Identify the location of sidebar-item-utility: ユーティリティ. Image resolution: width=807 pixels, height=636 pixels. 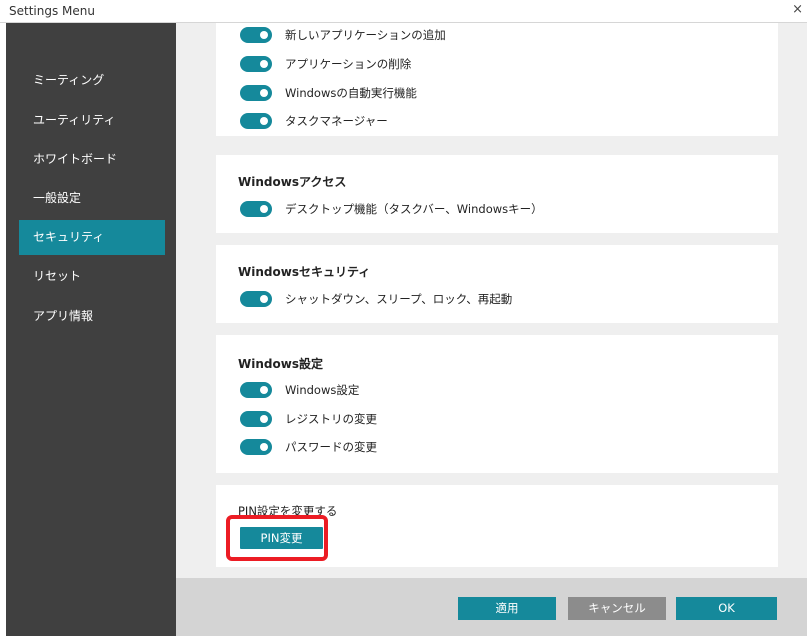
(92, 120).